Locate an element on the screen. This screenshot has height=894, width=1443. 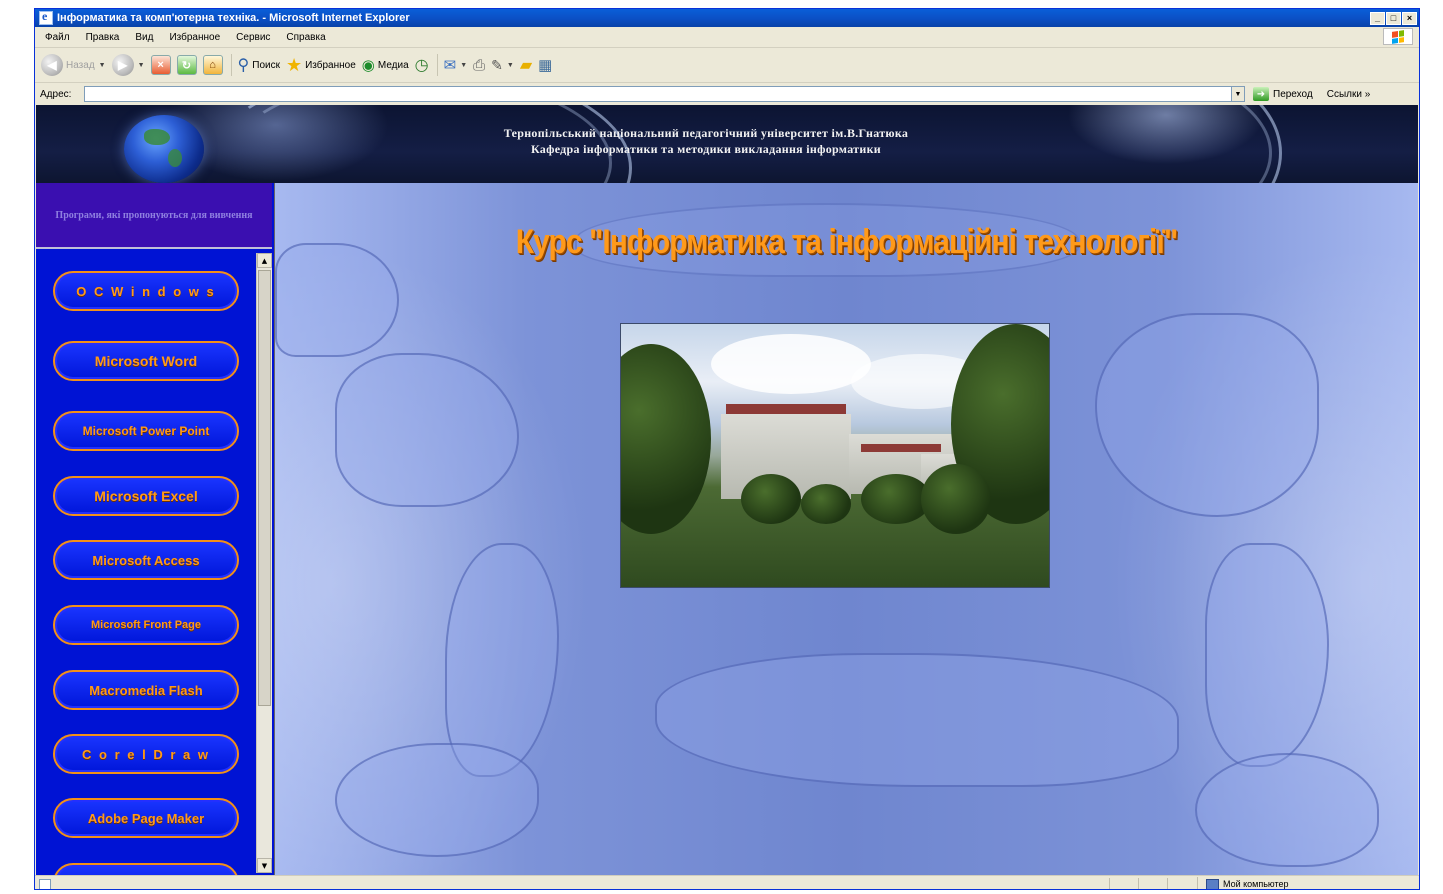
history-button: ◷ is located at coordinates (422, 65).